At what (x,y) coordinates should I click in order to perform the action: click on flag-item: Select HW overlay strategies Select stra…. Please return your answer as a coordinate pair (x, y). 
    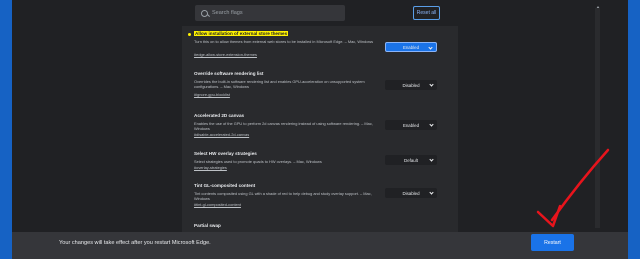
    Looking at the image, I should click on (320, 163).